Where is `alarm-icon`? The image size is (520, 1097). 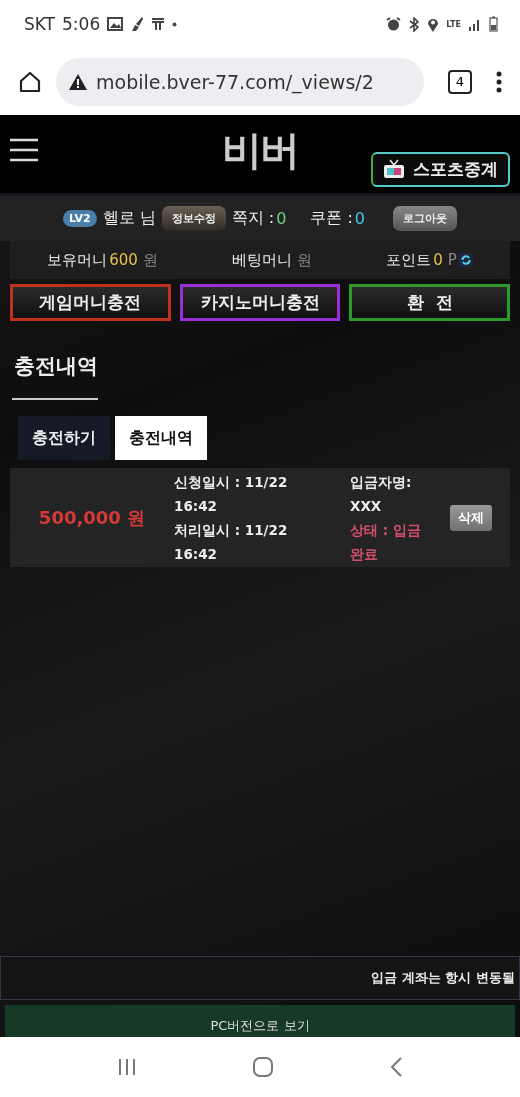
alarm-icon is located at coordinates (394, 24).